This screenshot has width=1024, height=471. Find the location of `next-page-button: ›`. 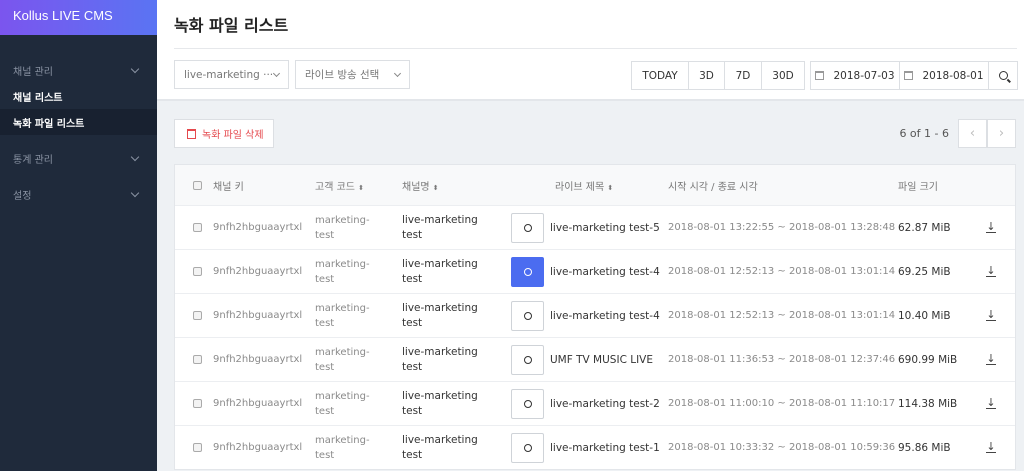

next-page-button: › is located at coordinates (1001, 133).